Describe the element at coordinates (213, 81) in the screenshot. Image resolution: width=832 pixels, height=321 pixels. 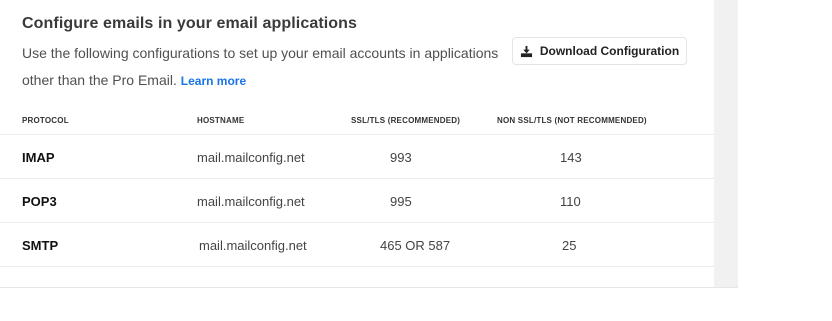
I see `learn-more-link: Learn more` at that location.